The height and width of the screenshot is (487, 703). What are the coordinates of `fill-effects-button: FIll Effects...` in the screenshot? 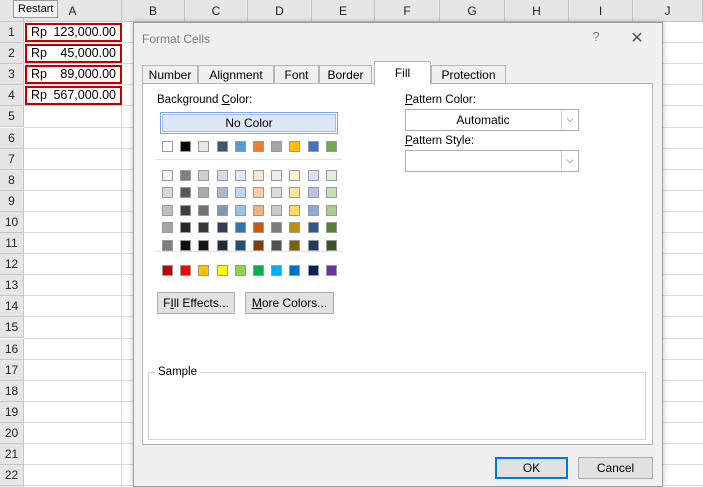 It's located at (196, 303).